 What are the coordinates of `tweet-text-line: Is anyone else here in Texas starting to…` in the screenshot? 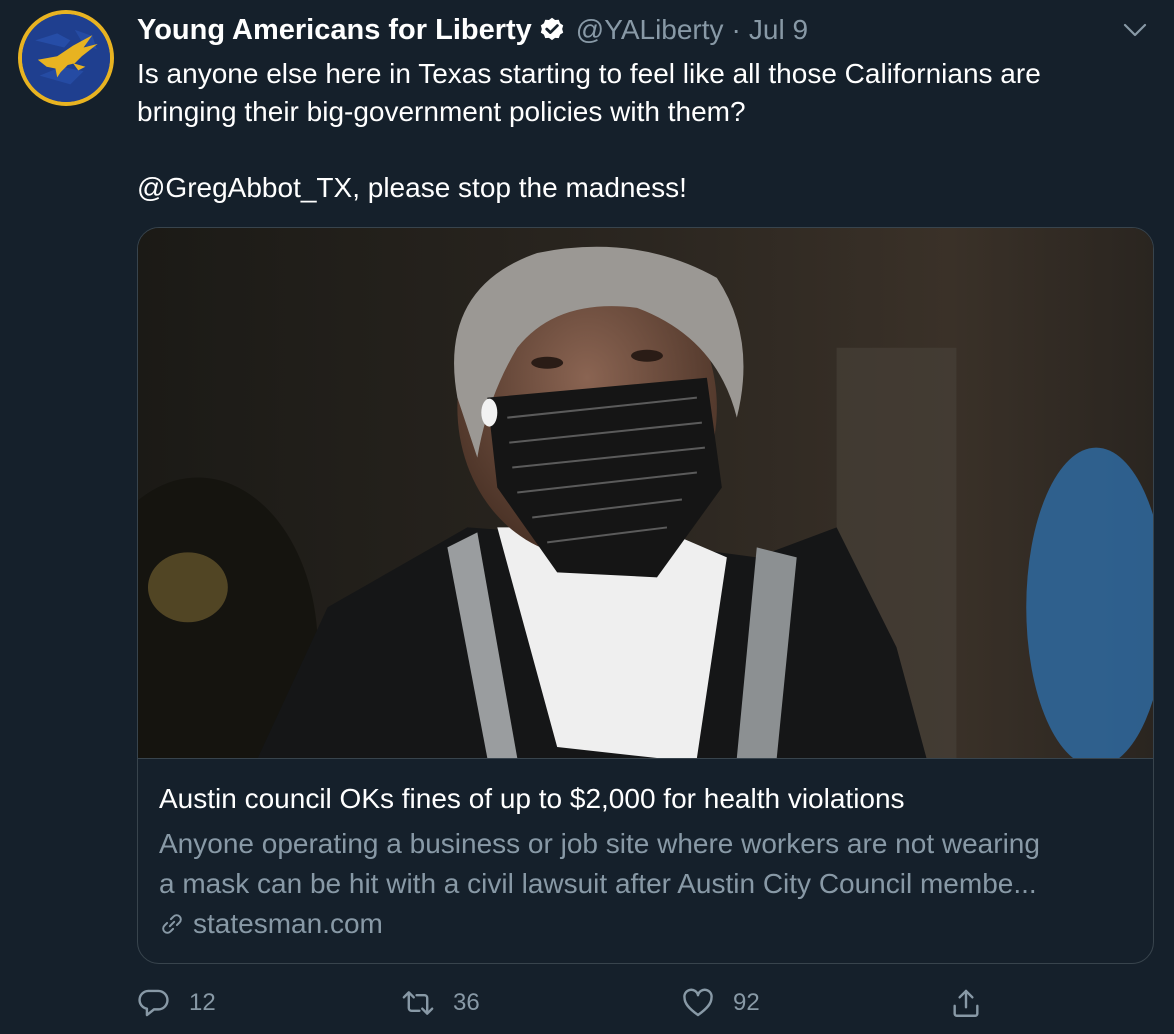 It's located at (589, 73).